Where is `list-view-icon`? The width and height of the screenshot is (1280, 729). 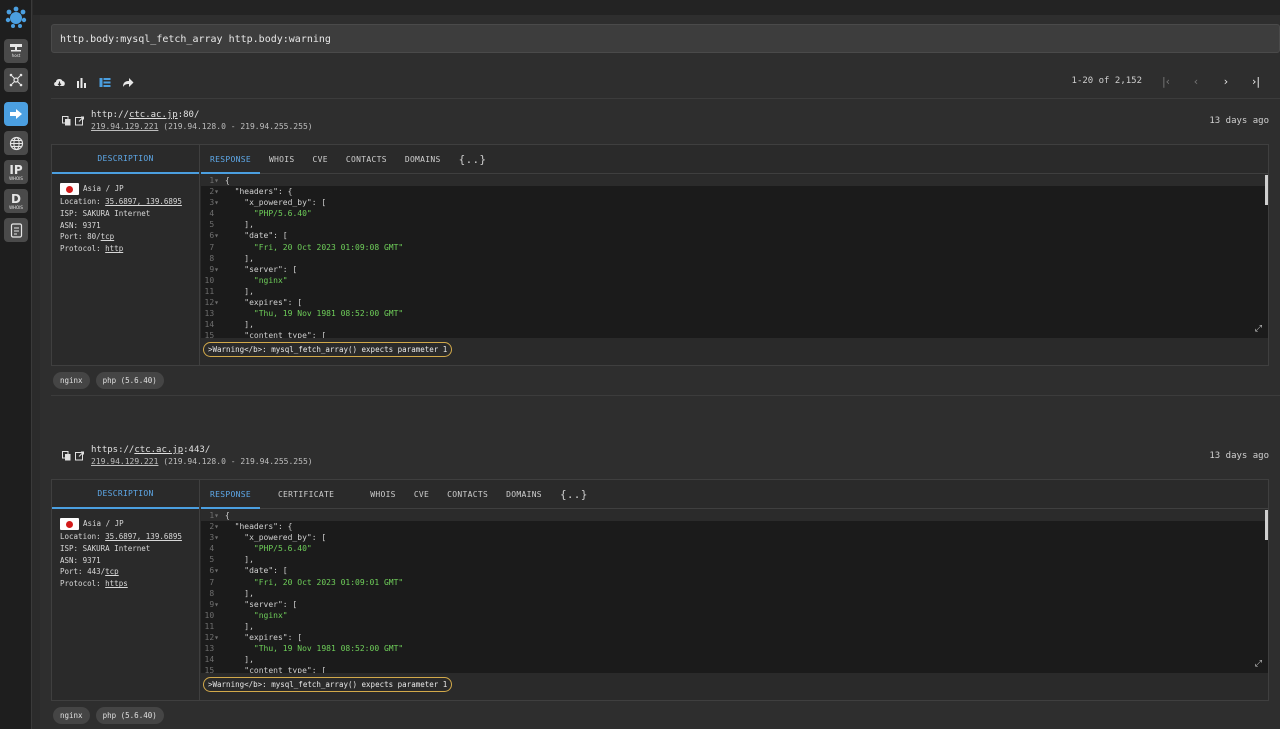
list-view-icon is located at coordinates (105, 82).